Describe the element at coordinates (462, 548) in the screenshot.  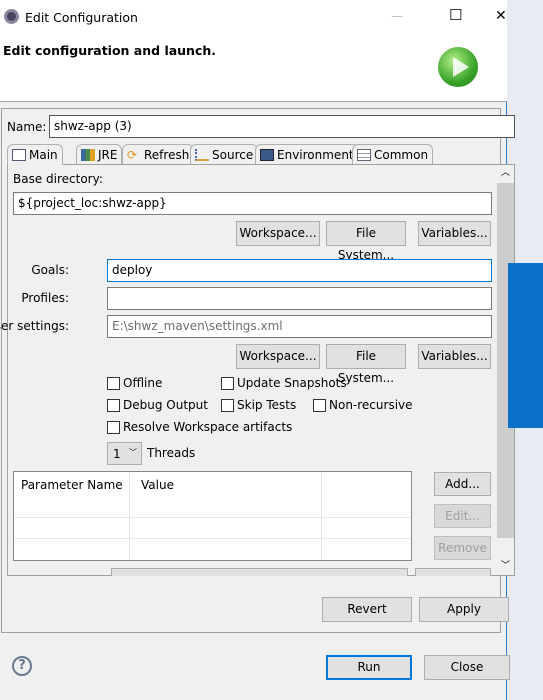
I see `remove-parameter-button: Remove` at that location.